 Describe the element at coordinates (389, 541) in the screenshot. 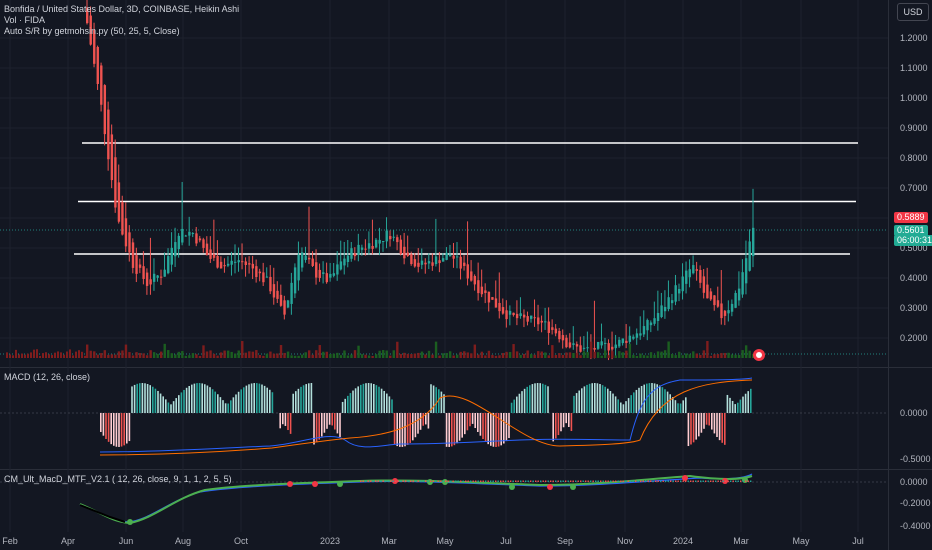

I see `x-tick-label: Mar` at that location.